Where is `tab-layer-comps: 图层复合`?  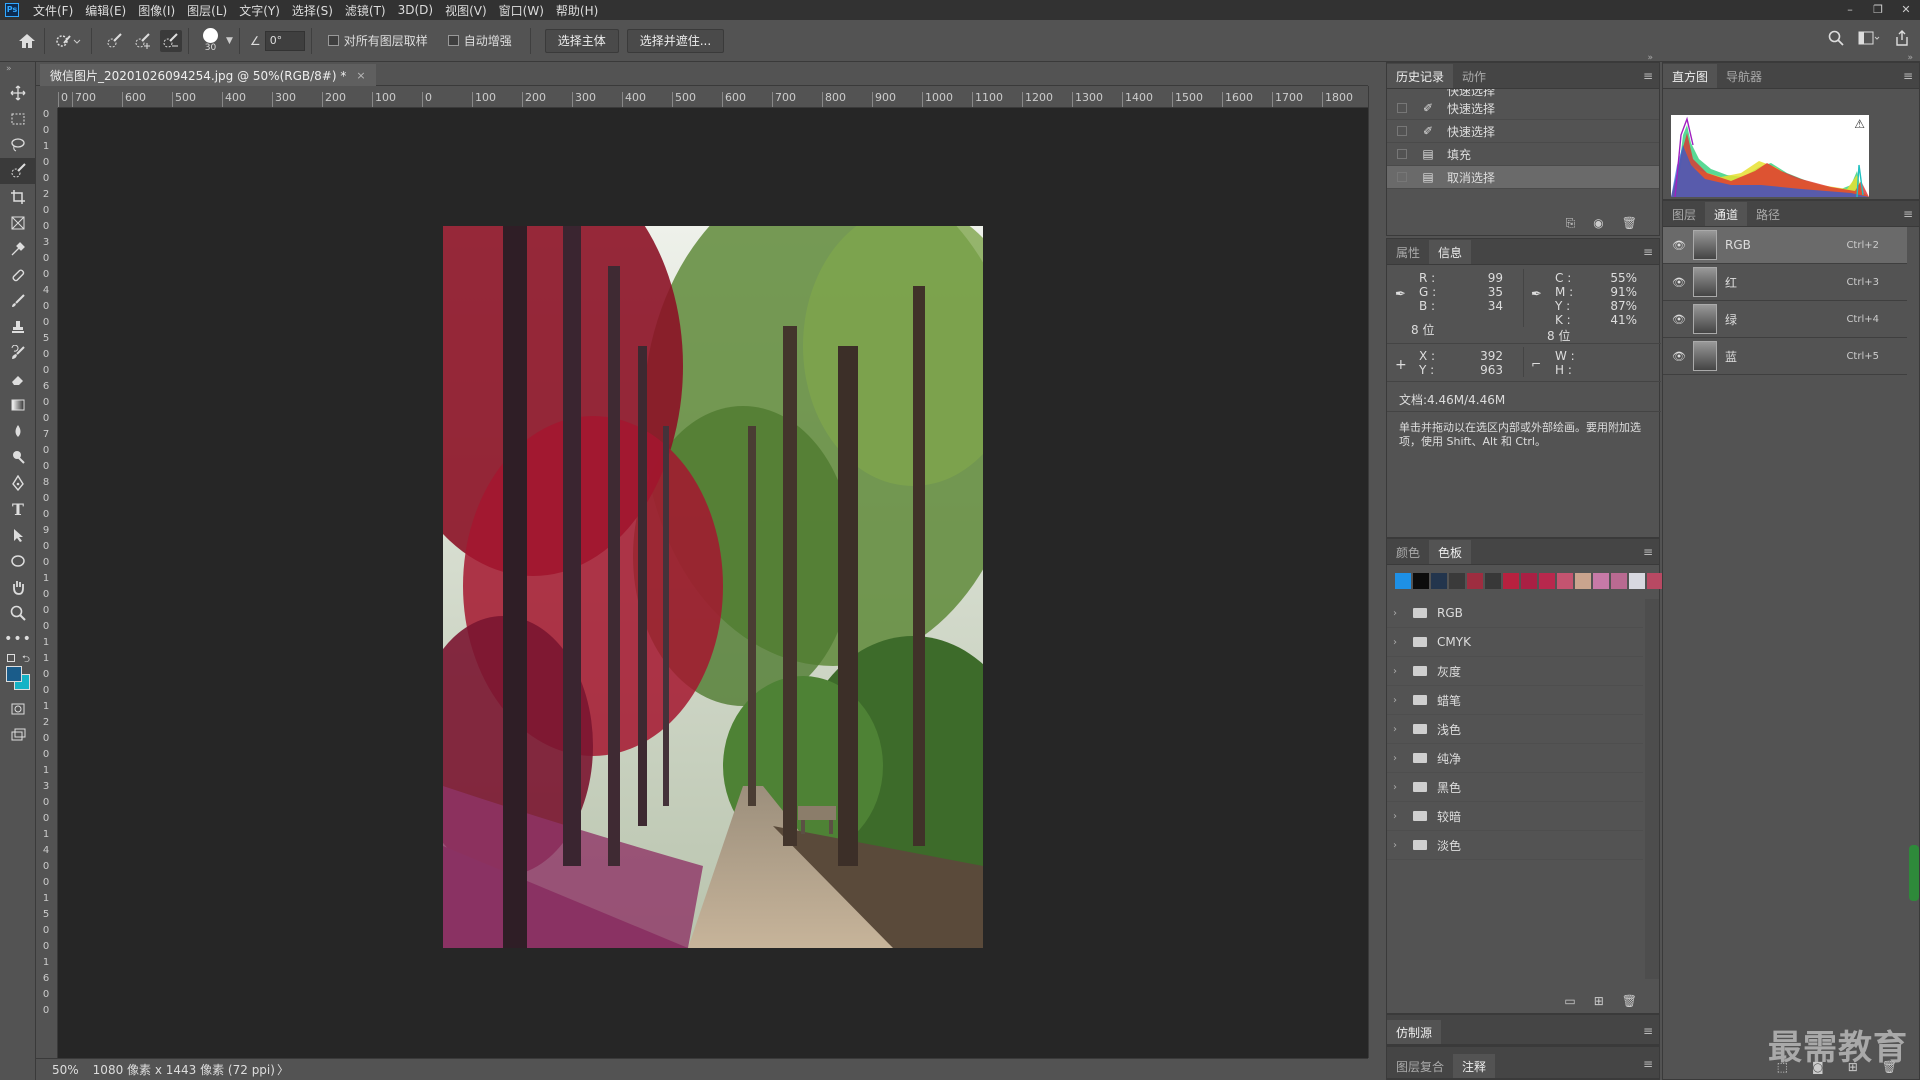
tab-layer-comps: 图层复合 is located at coordinates (1420, 1066).